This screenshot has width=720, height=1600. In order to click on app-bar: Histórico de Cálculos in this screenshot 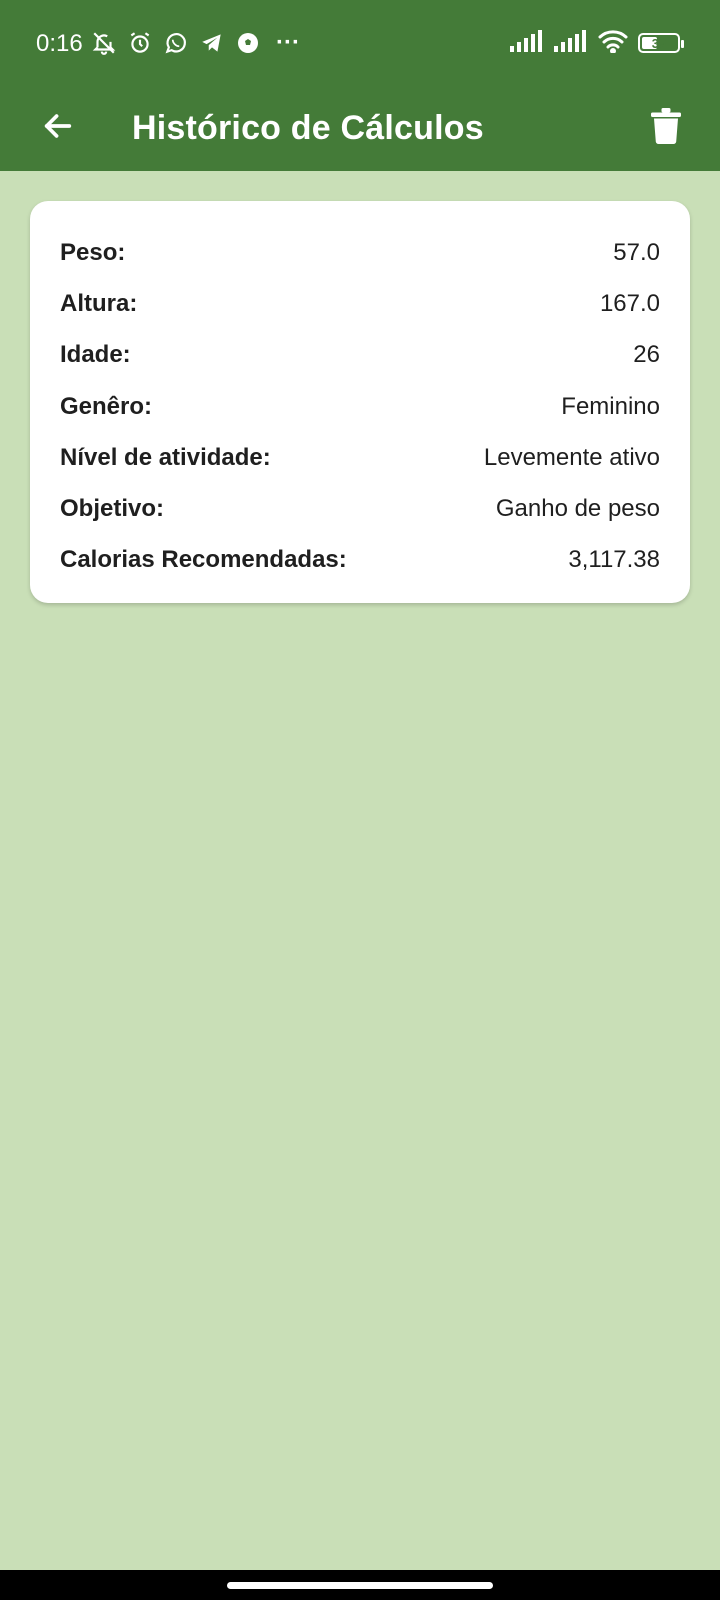, I will do `click(360, 128)`.